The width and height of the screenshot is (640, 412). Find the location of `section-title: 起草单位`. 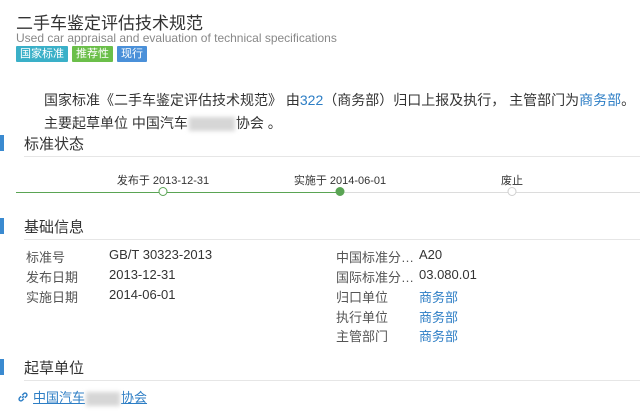

section-title: 起草单位 is located at coordinates (54, 368).